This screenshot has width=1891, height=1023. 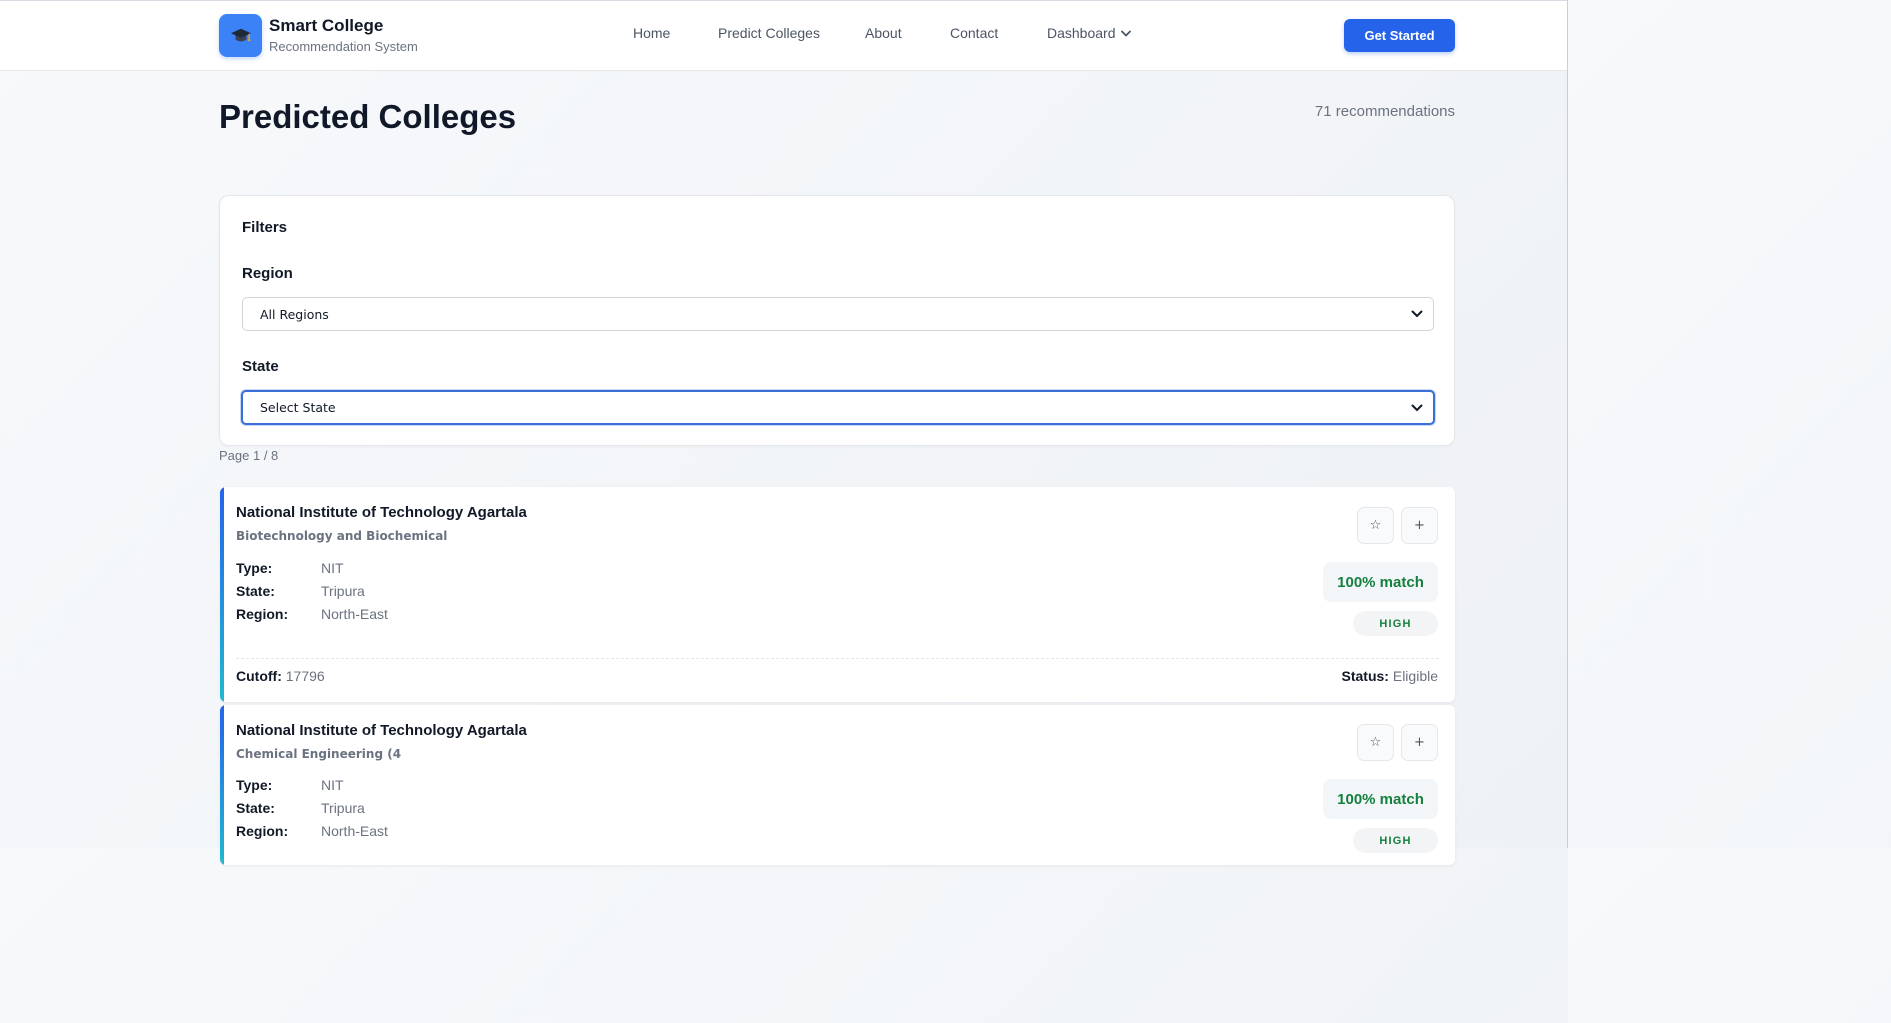 I want to click on cutoff-info: Cutoff: 17796, so click(x=280, y=676).